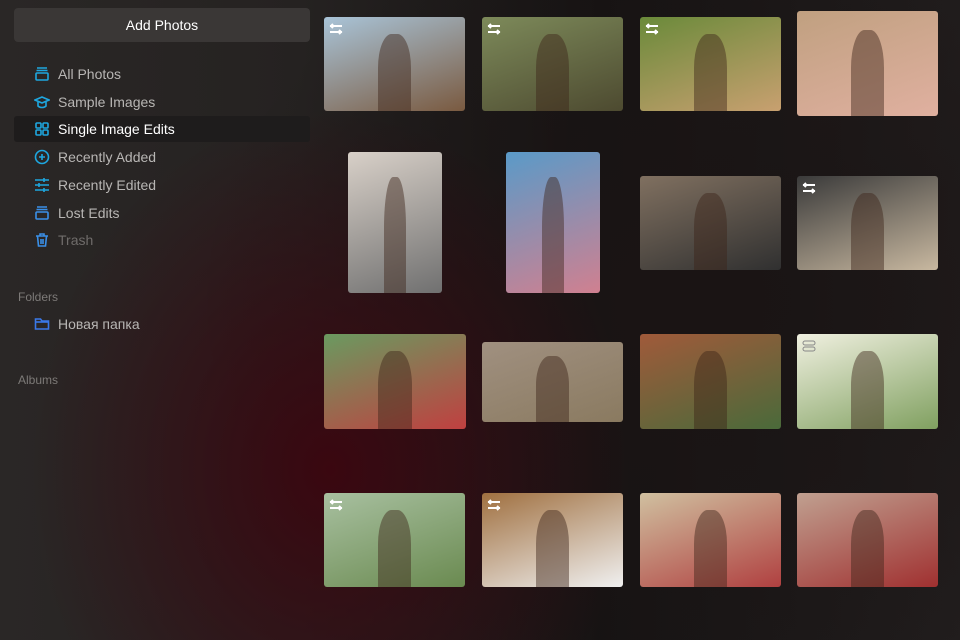 This screenshot has height=640, width=960. I want to click on albums-heading: Albums, so click(38, 380).